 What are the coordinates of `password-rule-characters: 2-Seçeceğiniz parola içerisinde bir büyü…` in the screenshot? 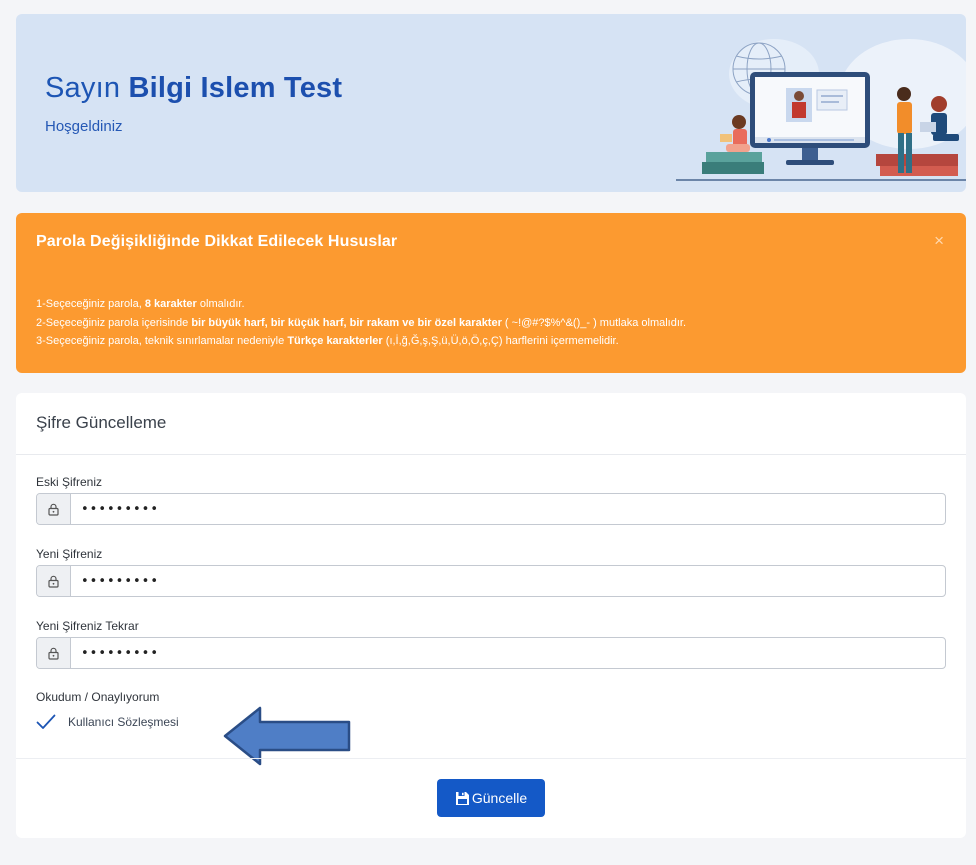 It's located at (361, 323).